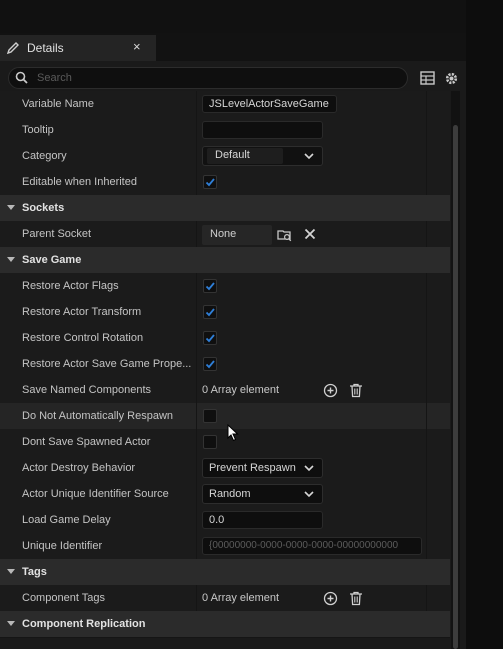  What do you see at coordinates (45, 48) in the screenshot?
I see `tab-title: Details` at bounding box center [45, 48].